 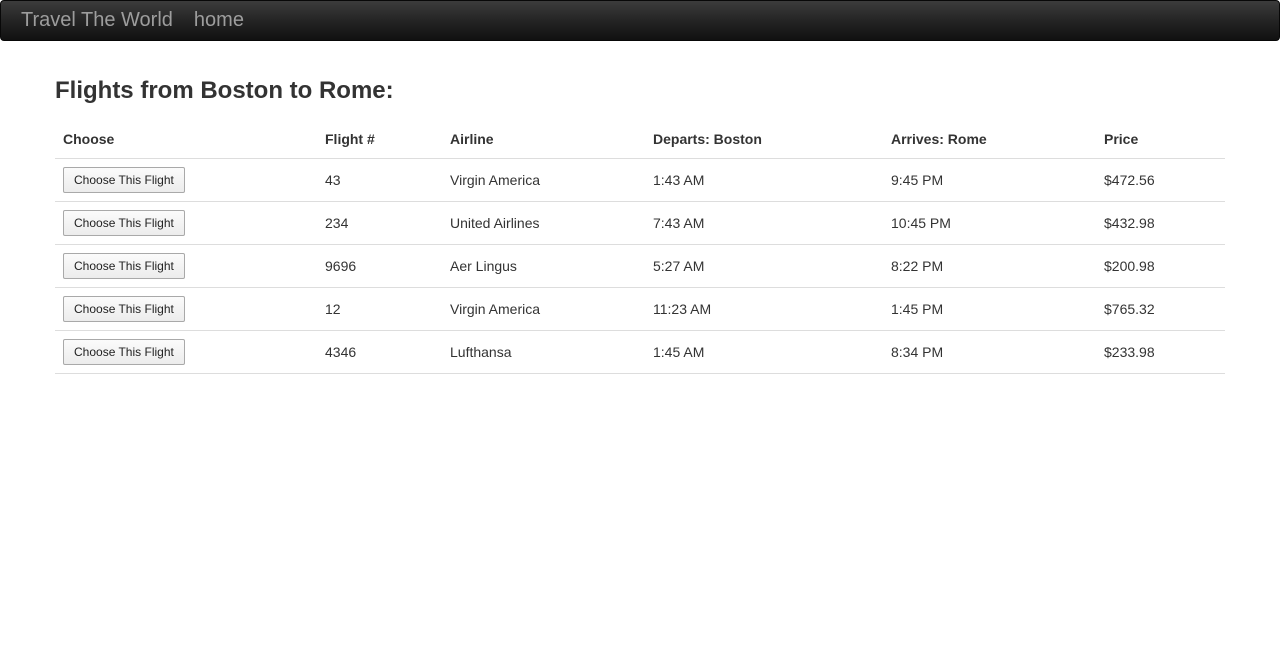 What do you see at coordinates (989, 309) in the screenshot?
I see `arrives-cell: 1:45 PM` at bounding box center [989, 309].